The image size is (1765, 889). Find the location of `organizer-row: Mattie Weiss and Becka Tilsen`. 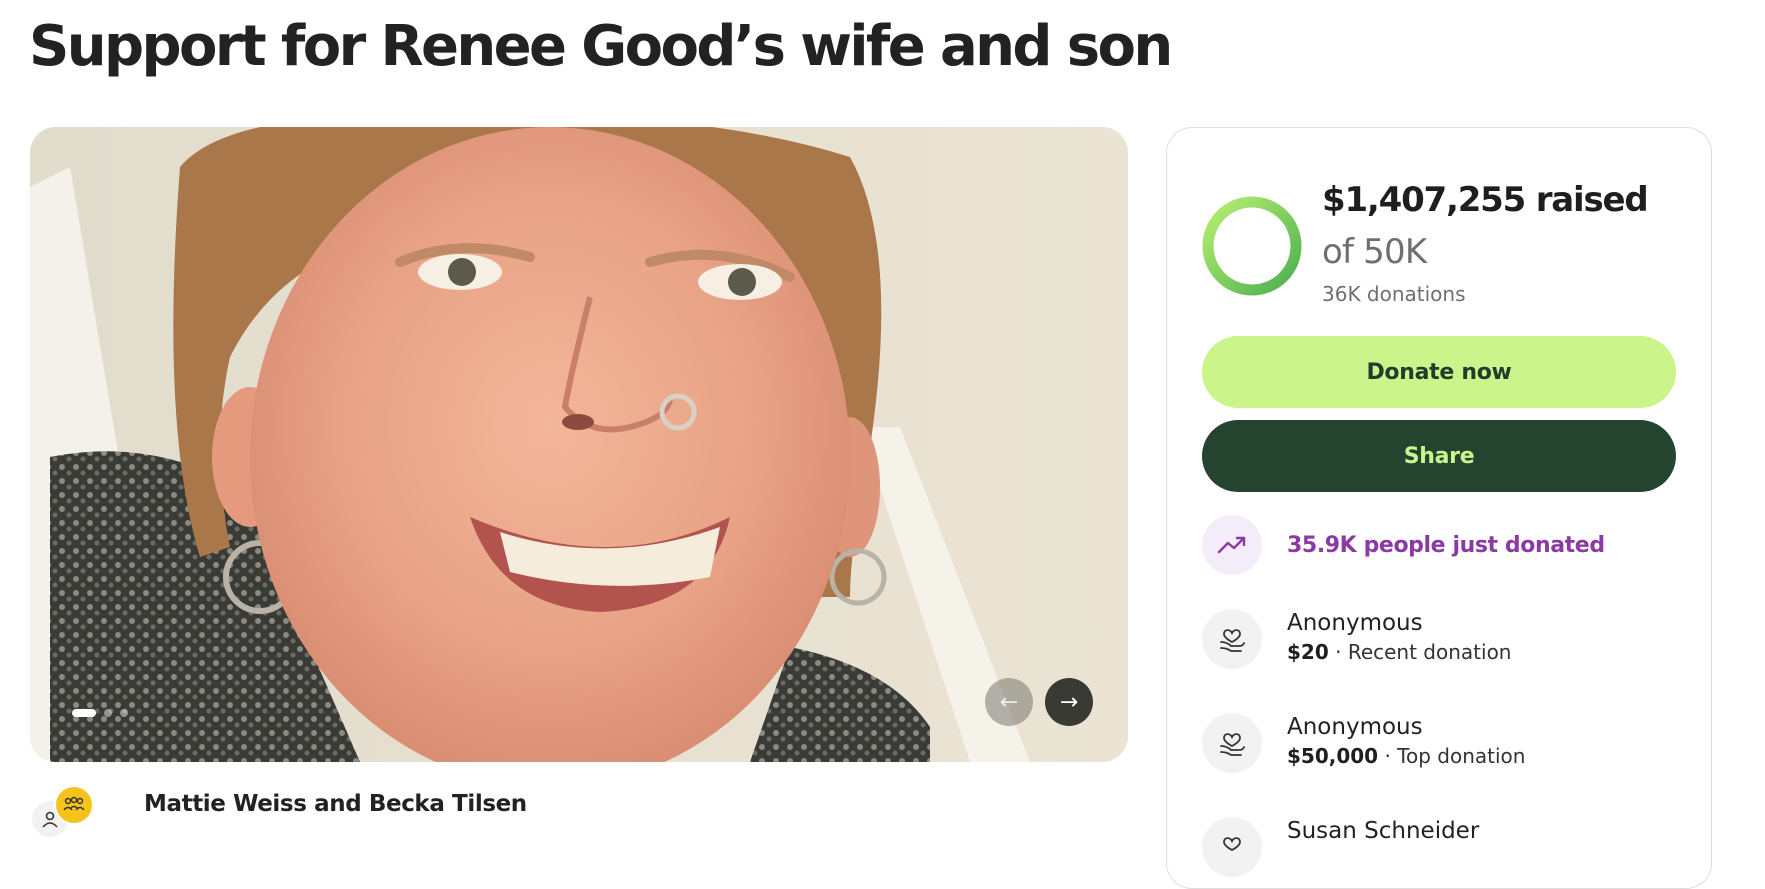

organizer-row: Mattie Weiss and Becka Tilsen is located at coordinates (278, 812).